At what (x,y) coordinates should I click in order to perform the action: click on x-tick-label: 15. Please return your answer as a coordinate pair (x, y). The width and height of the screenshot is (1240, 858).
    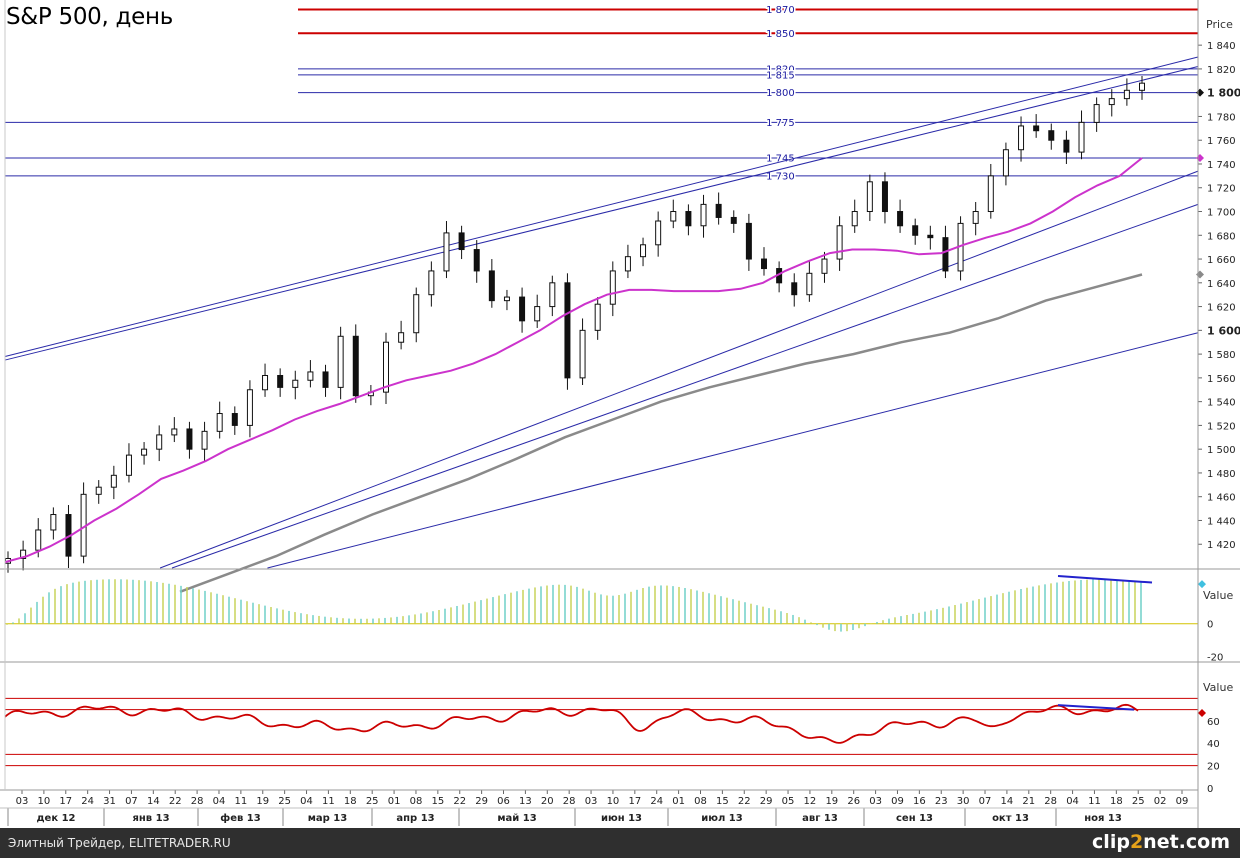
    Looking at the image, I should click on (437, 801).